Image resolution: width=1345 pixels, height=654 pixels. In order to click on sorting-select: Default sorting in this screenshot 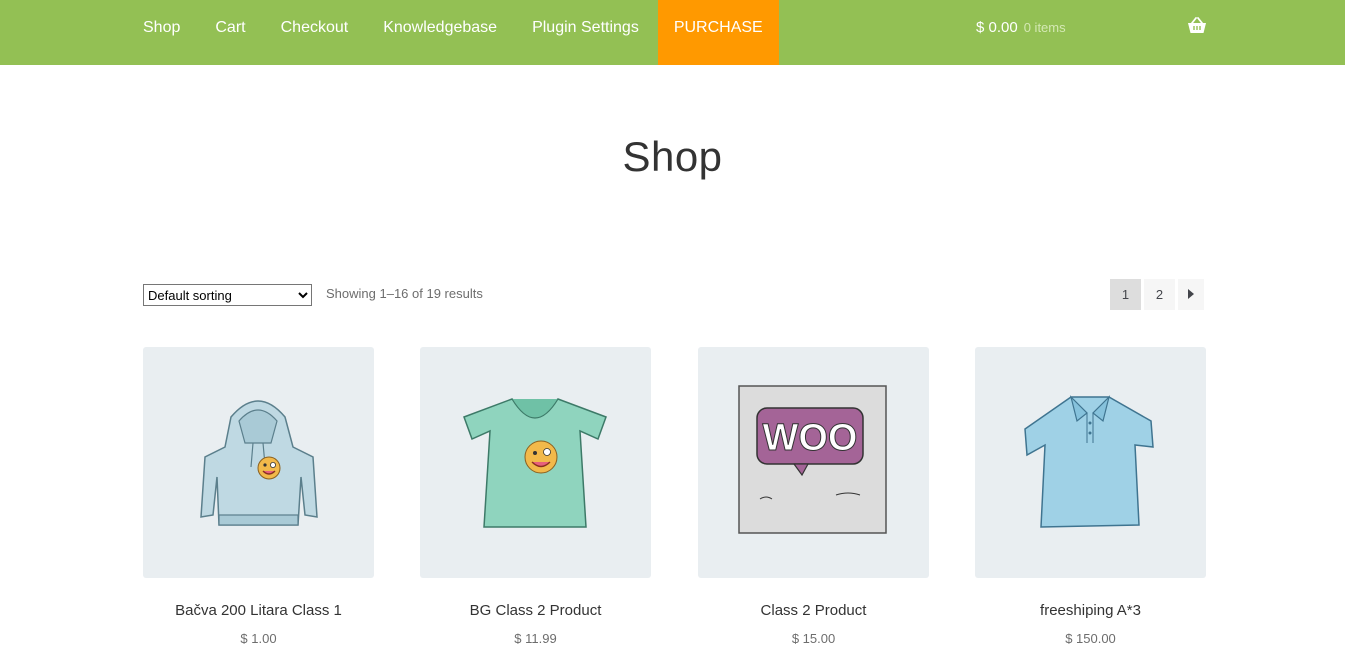, I will do `click(227, 295)`.